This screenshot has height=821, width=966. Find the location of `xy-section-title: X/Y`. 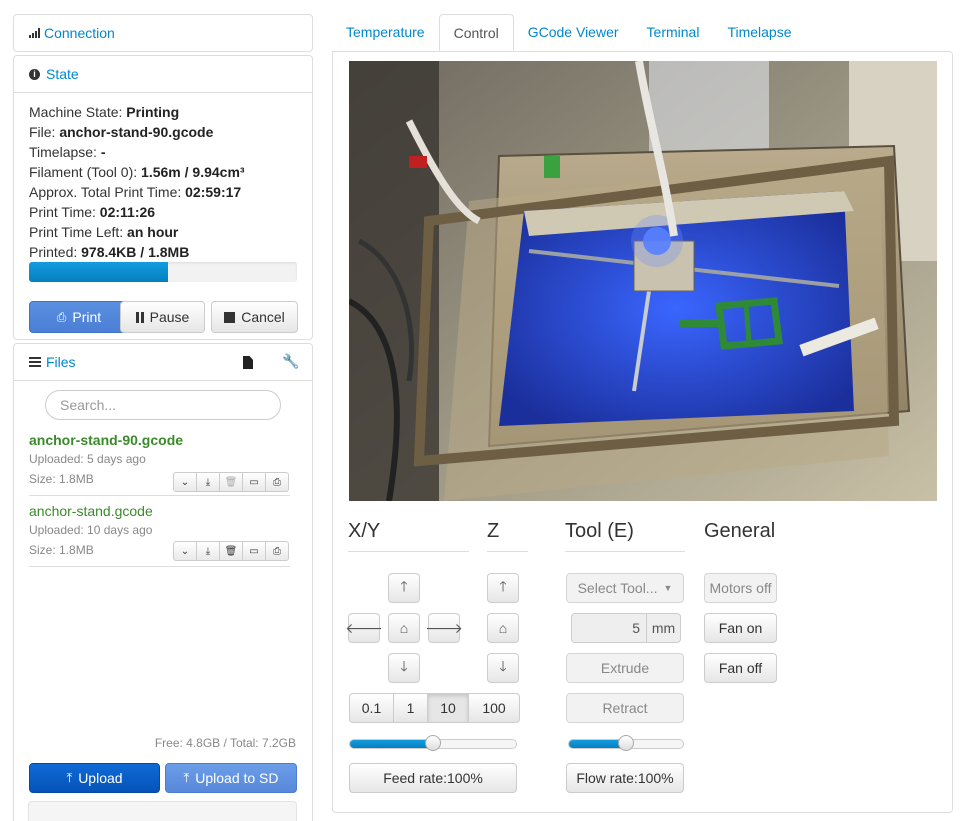

xy-section-title: X/Y is located at coordinates (364, 531).